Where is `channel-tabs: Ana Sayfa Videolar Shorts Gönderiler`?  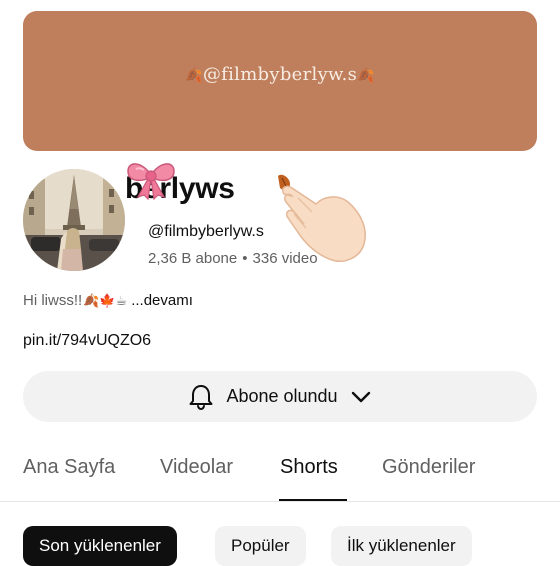 channel-tabs: Ana Sayfa Videolar Shorts Gönderiler is located at coordinates (280, 476).